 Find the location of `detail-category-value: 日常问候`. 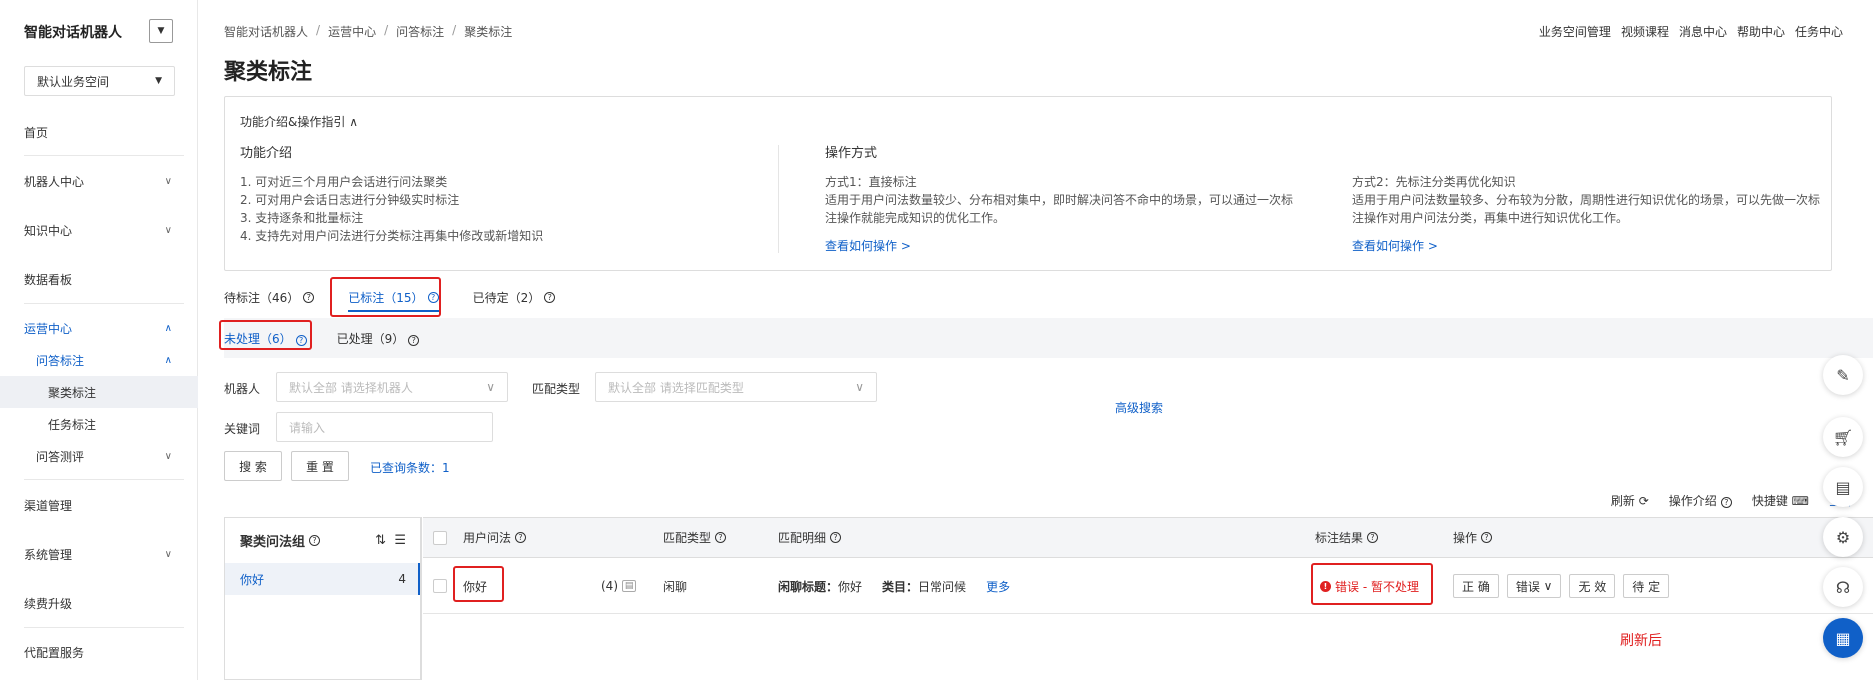

detail-category-value: 日常问候 is located at coordinates (942, 586).